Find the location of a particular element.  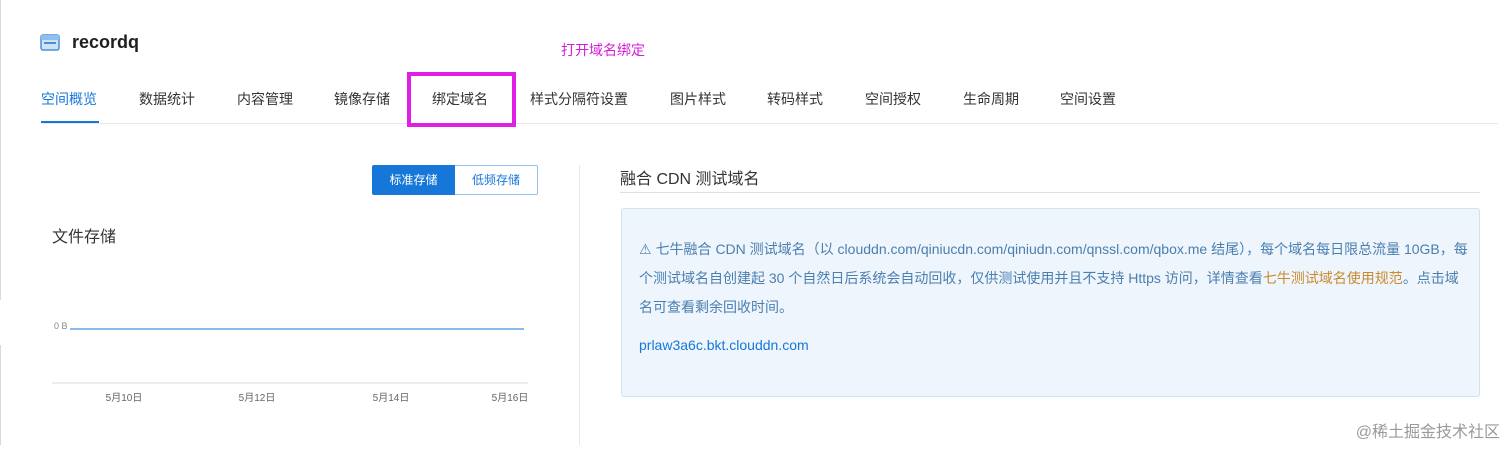

tab-overview: 空间概览 is located at coordinates (69, 99).